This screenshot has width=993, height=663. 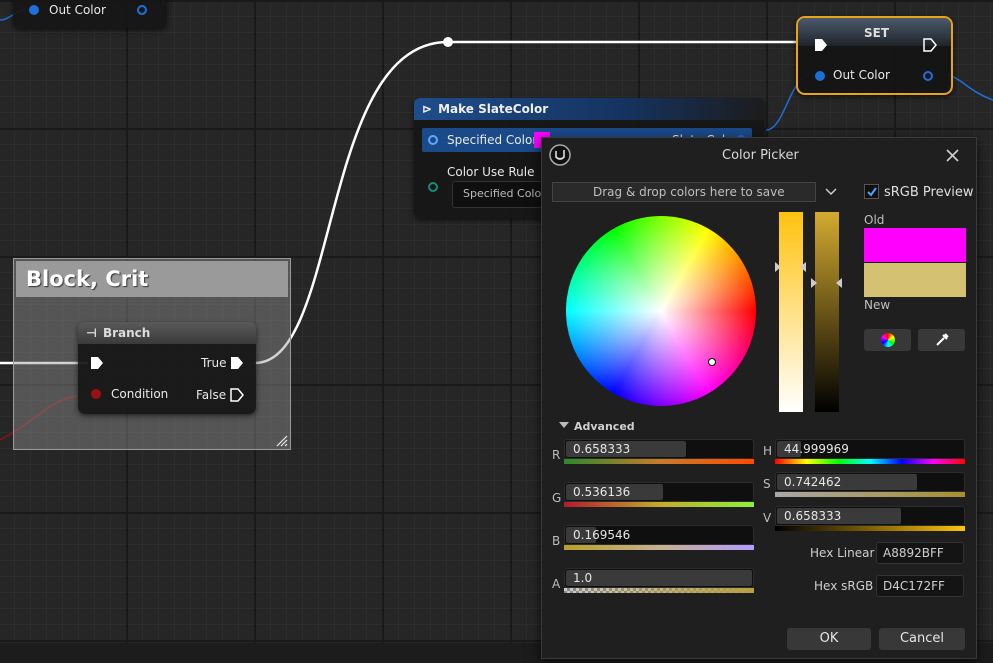 I want to click on hex-linear-field: A8892BFF, so click(x=920, y=553).